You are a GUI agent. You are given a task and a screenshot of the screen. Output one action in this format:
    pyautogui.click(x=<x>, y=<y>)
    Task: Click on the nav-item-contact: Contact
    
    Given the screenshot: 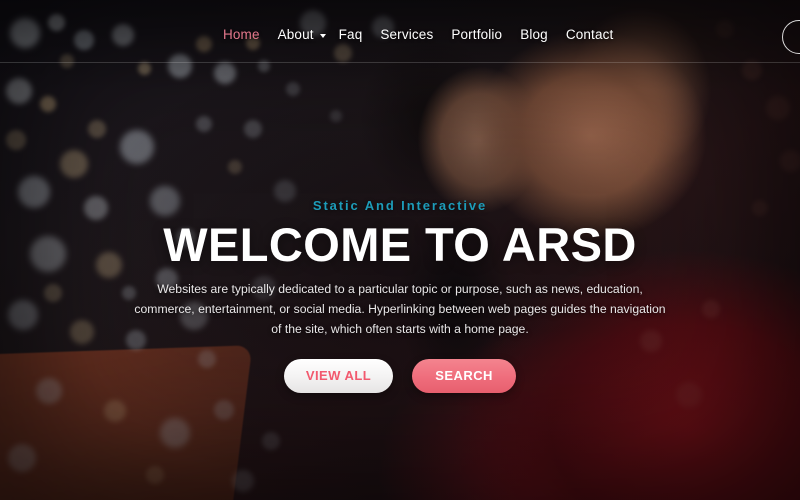 What is the action you would take?
    pyautogui.click(x=590, y=34)
    